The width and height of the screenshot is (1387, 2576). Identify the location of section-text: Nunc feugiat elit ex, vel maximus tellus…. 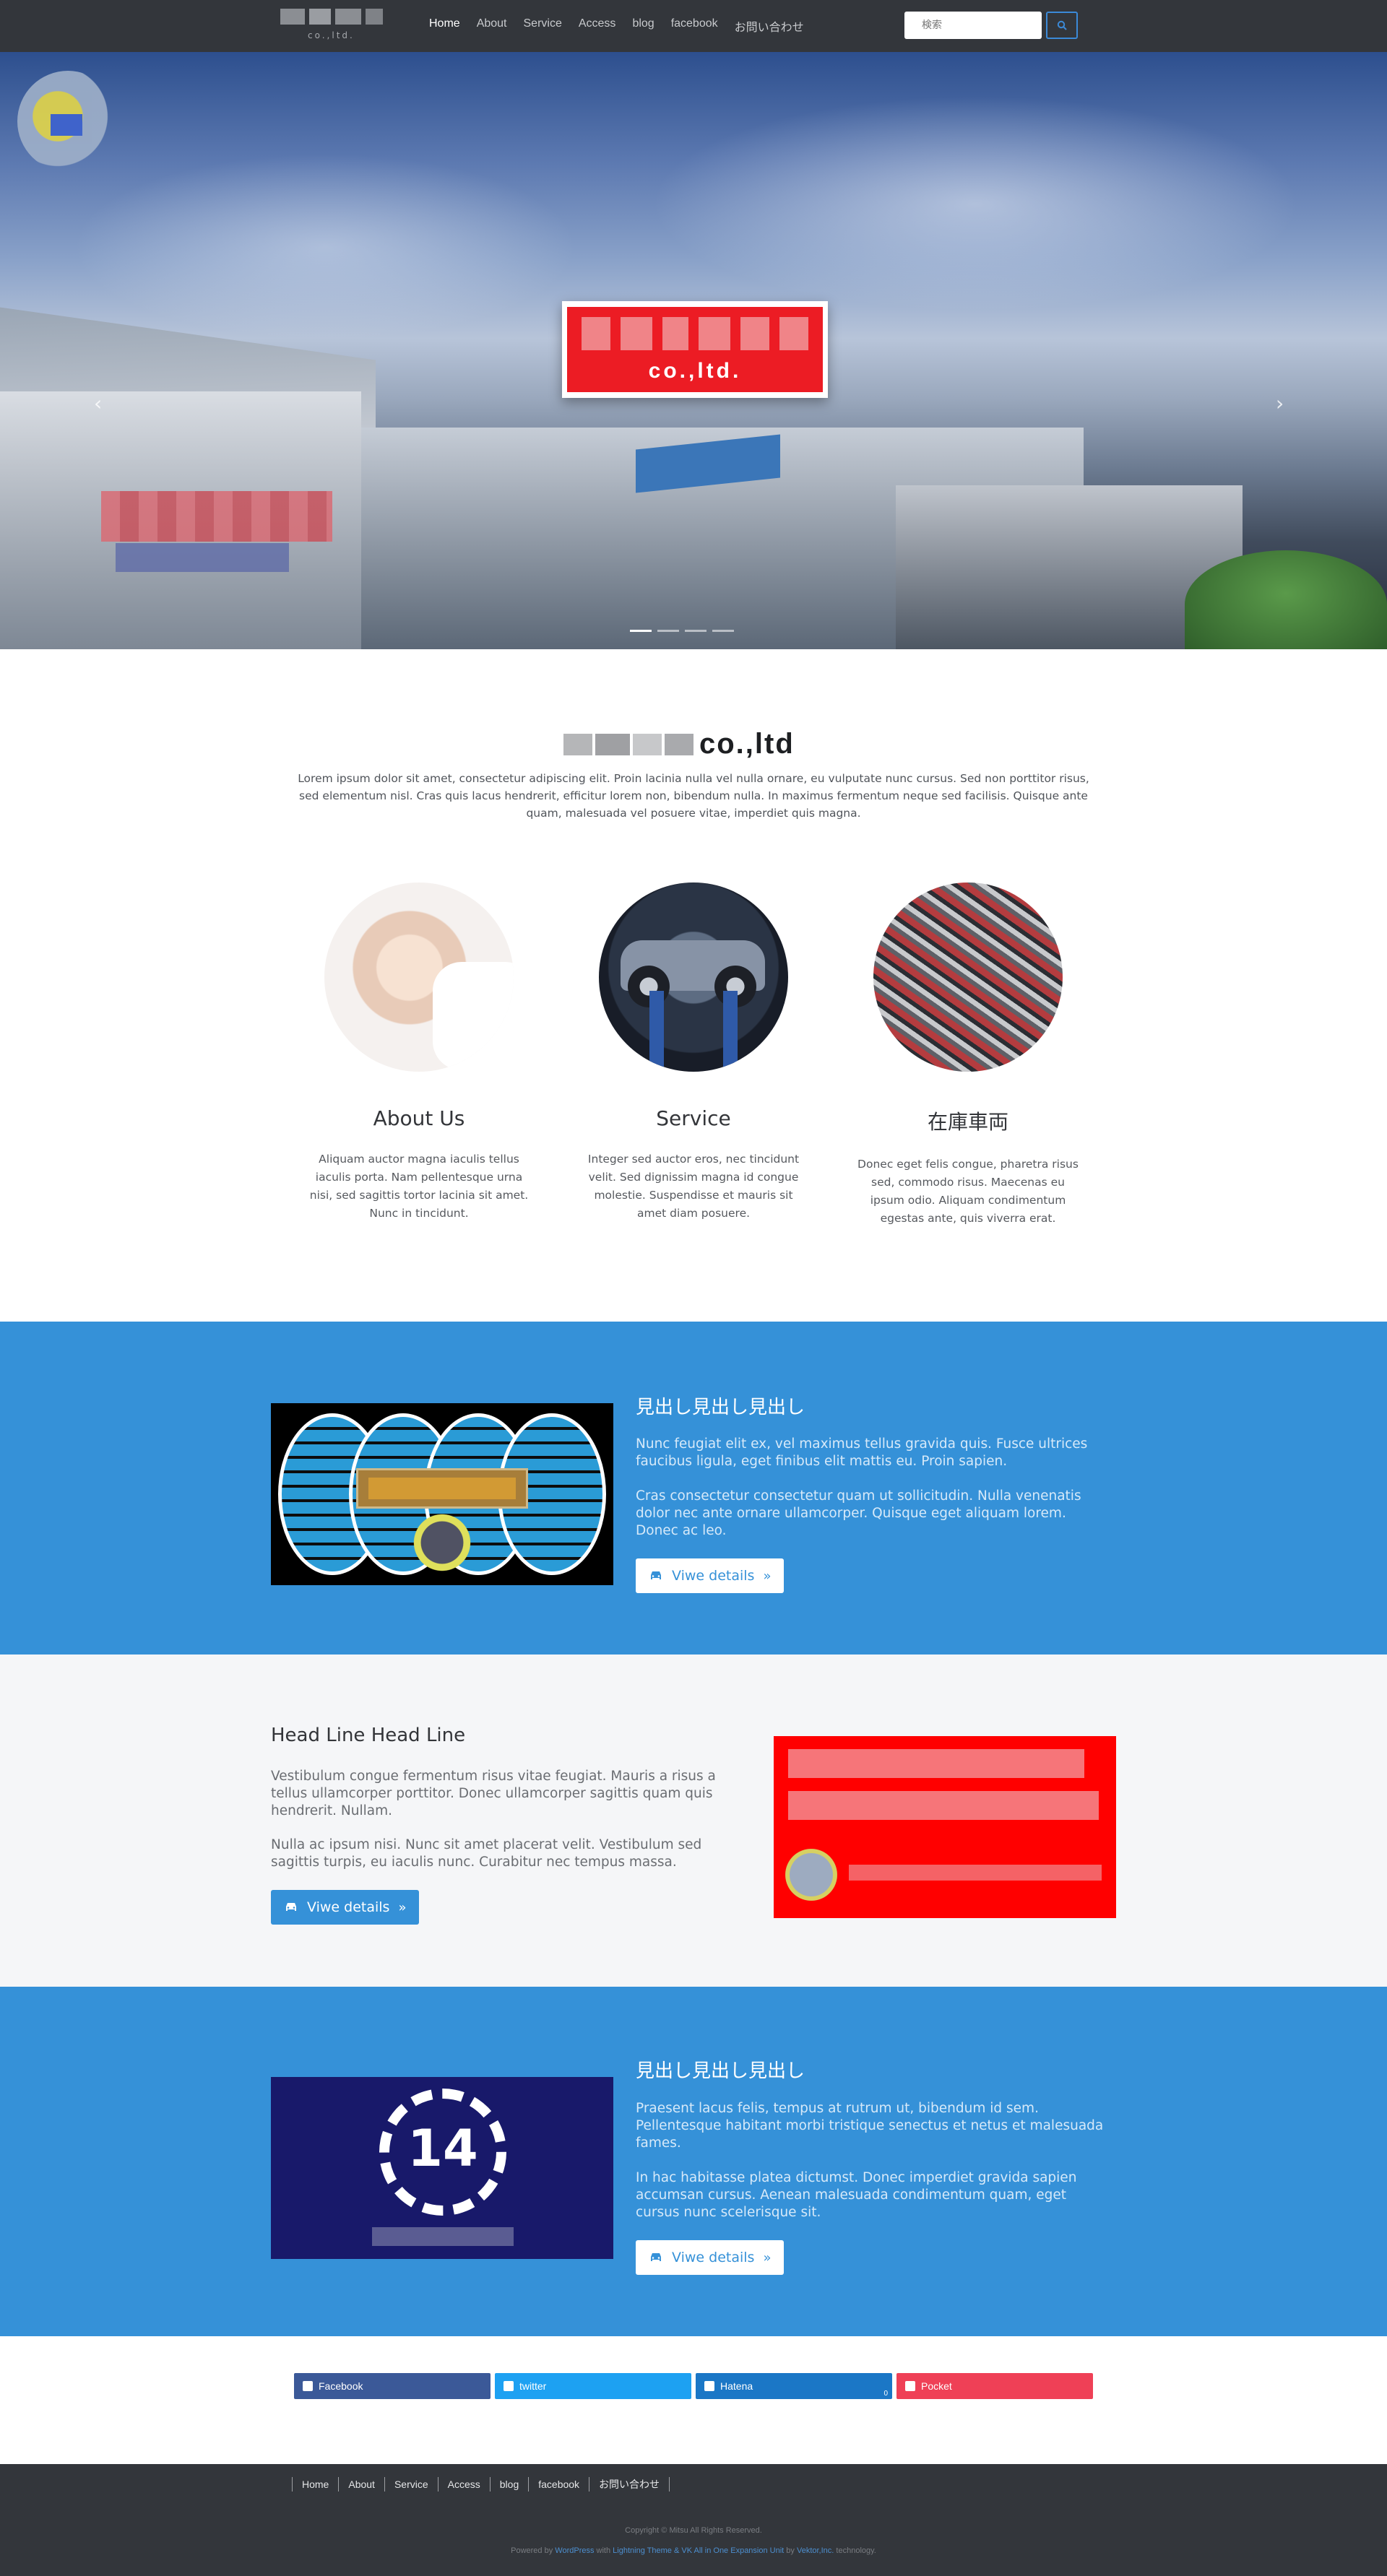
(862, 1452).